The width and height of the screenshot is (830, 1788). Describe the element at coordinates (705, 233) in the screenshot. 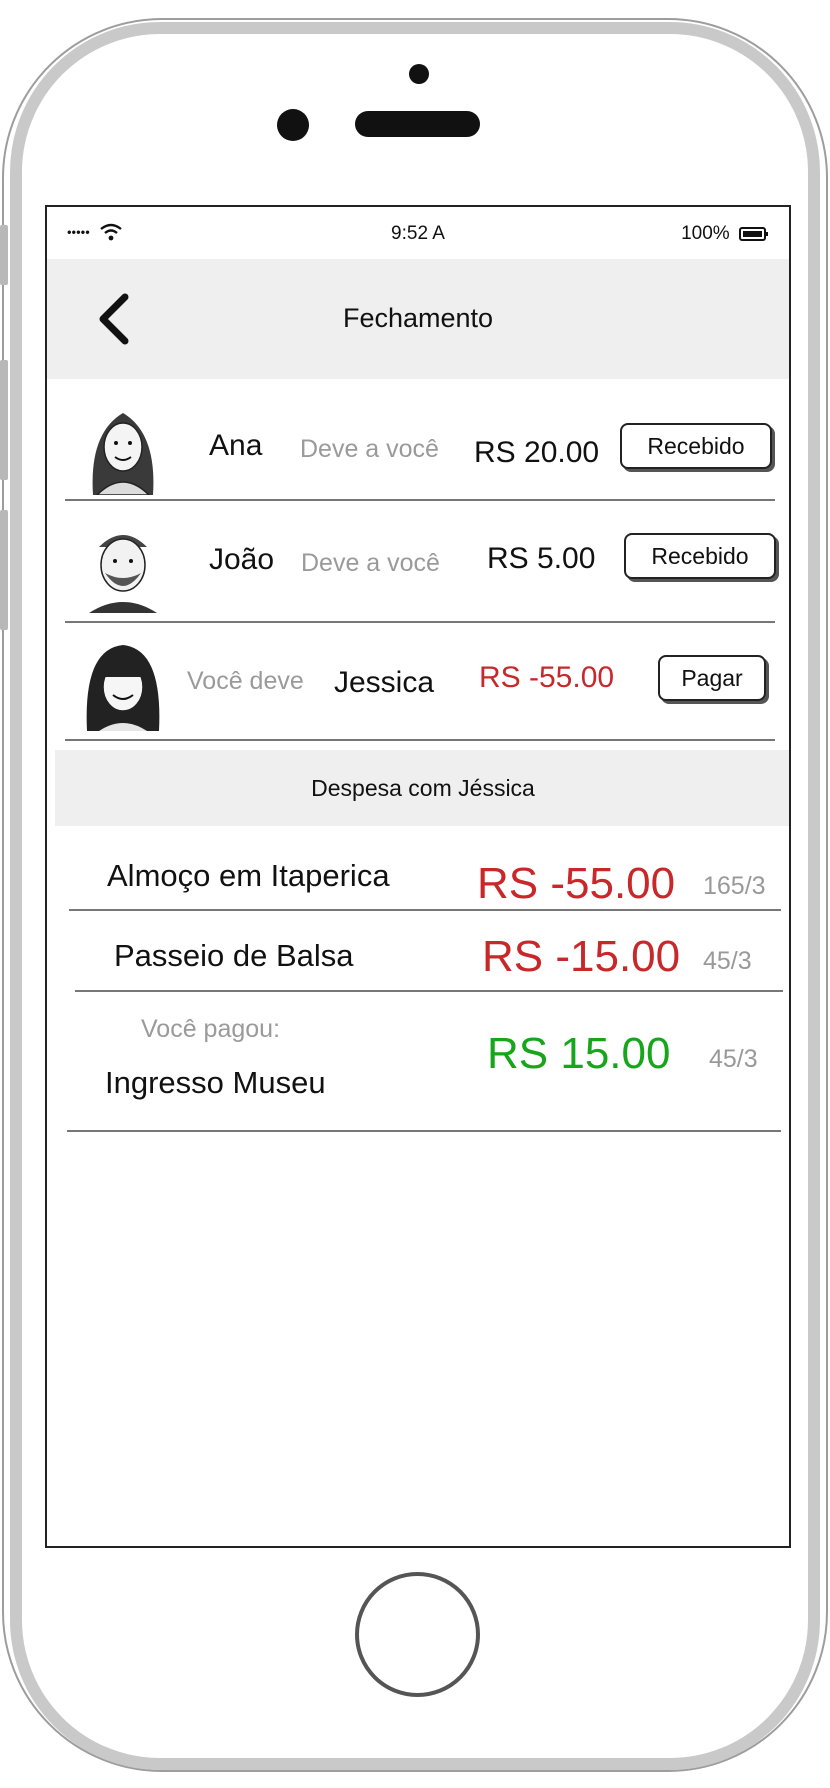

I see `battery-percent: 100%` at that location.